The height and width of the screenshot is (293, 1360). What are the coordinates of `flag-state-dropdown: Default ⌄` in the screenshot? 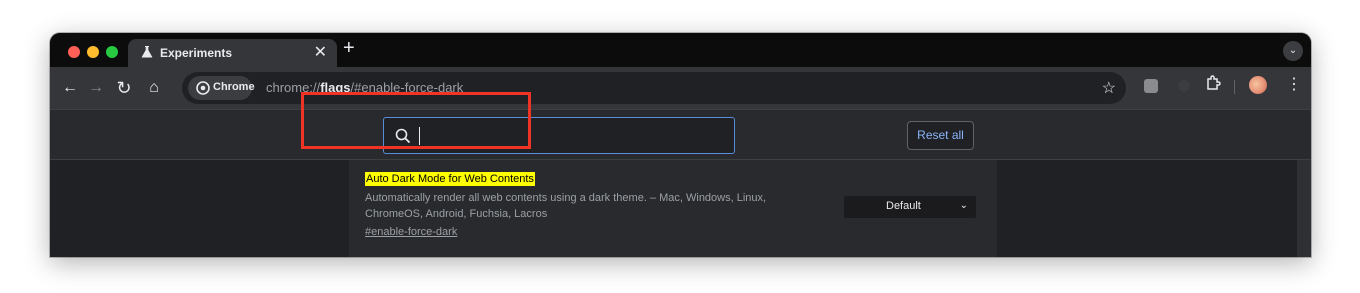 It's located at (910, 207).